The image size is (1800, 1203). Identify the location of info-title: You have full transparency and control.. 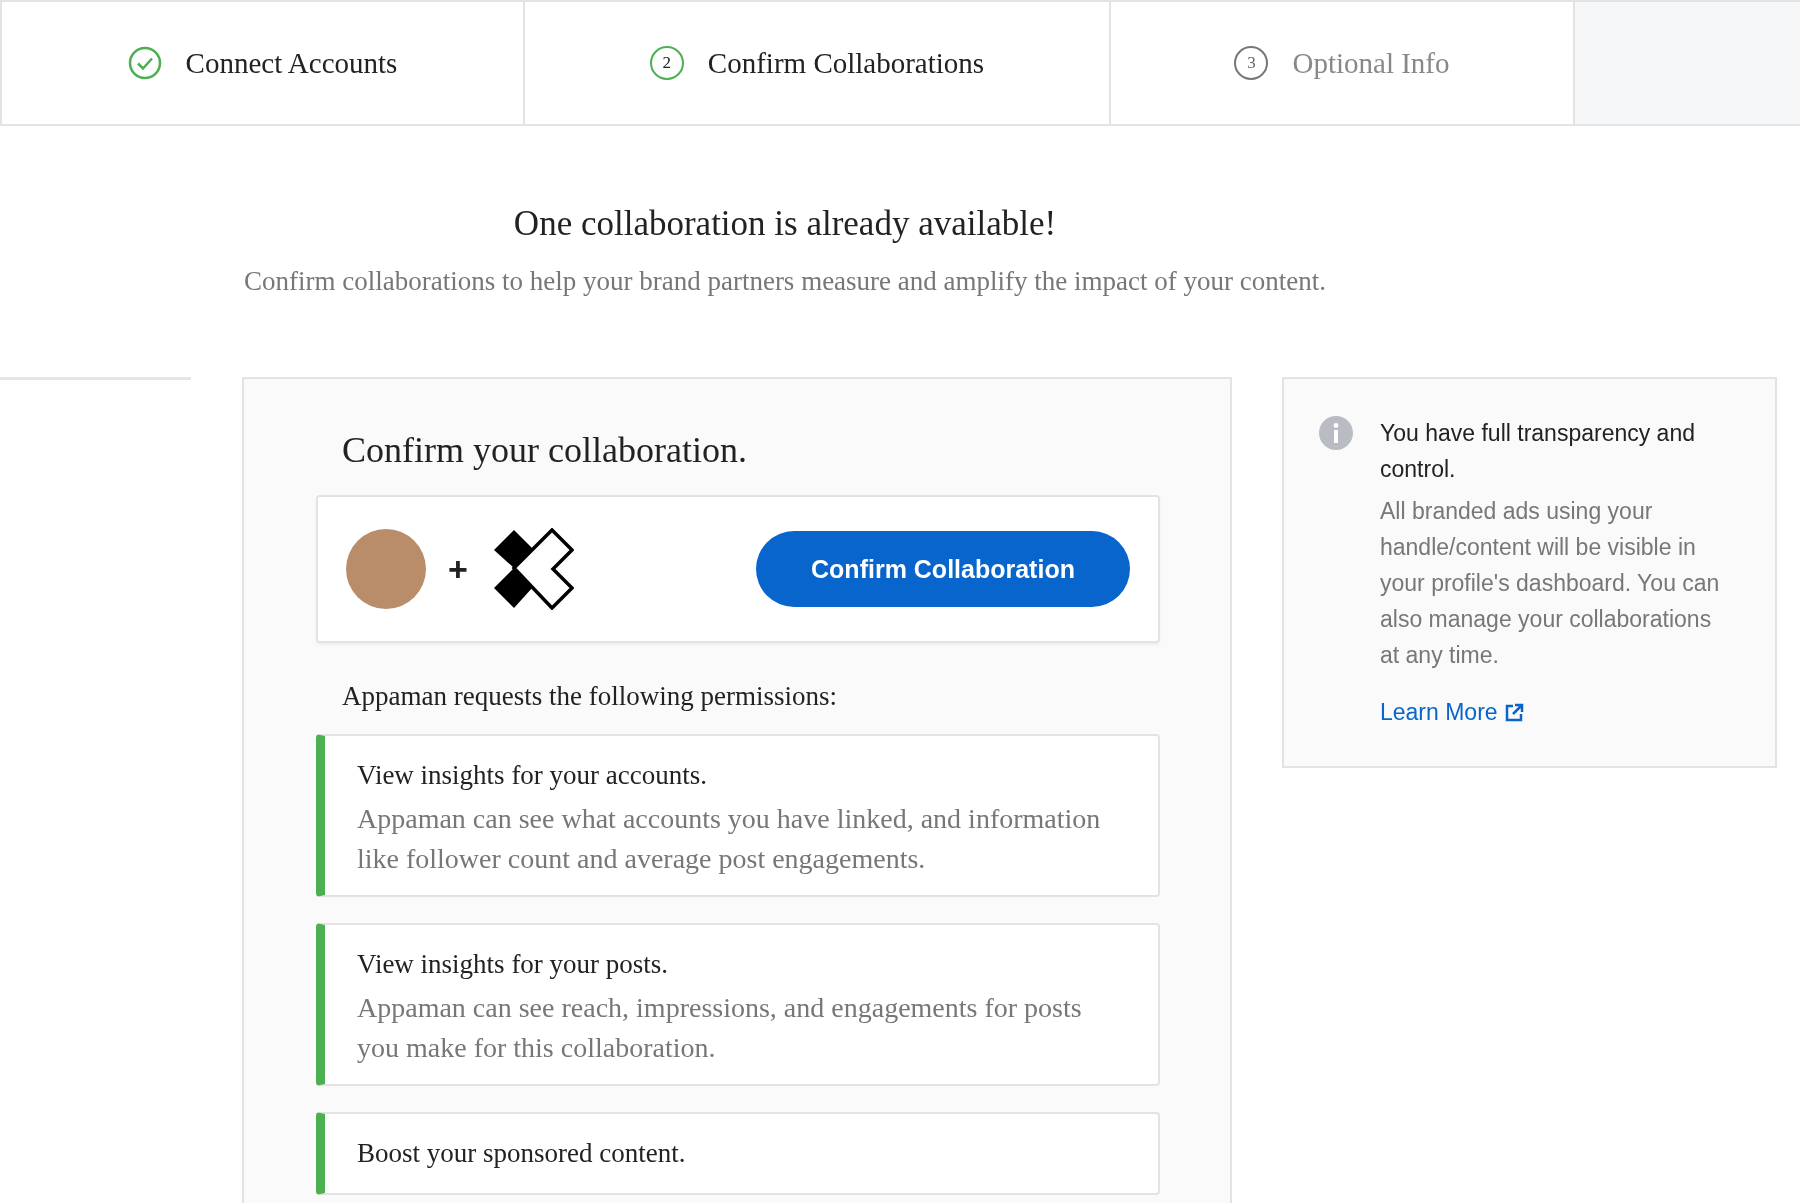
(1538, 451).